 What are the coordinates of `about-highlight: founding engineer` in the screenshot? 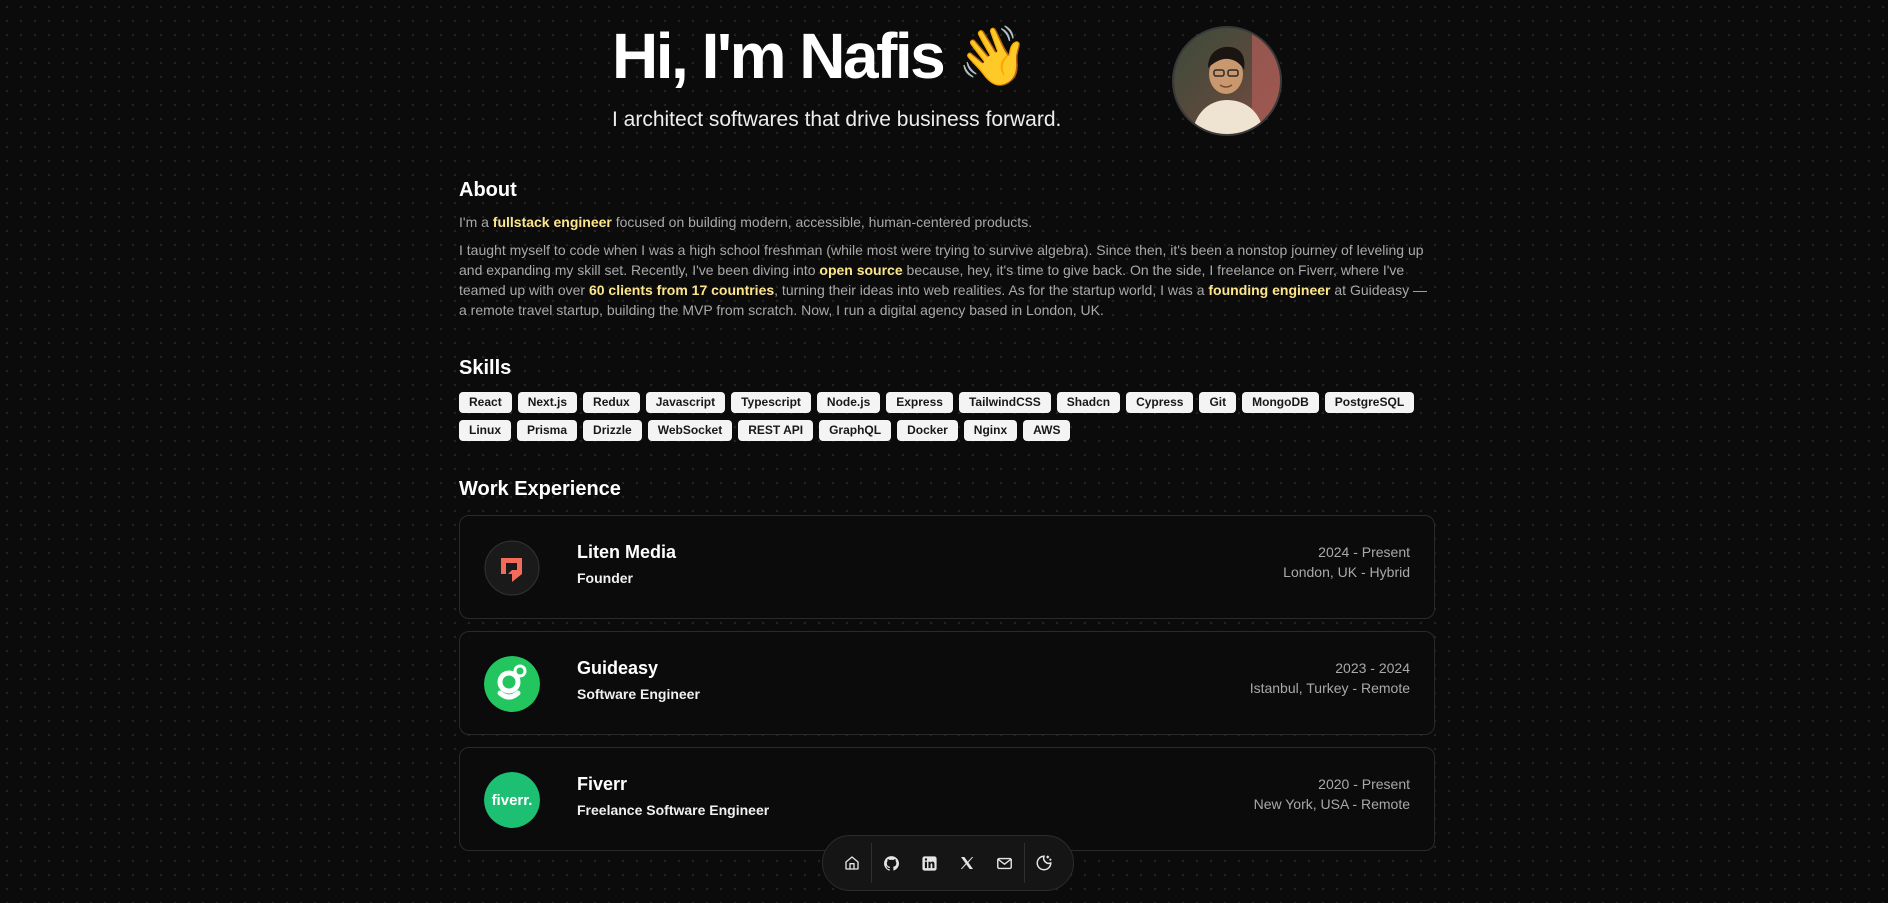 It's located at (1269, 290).